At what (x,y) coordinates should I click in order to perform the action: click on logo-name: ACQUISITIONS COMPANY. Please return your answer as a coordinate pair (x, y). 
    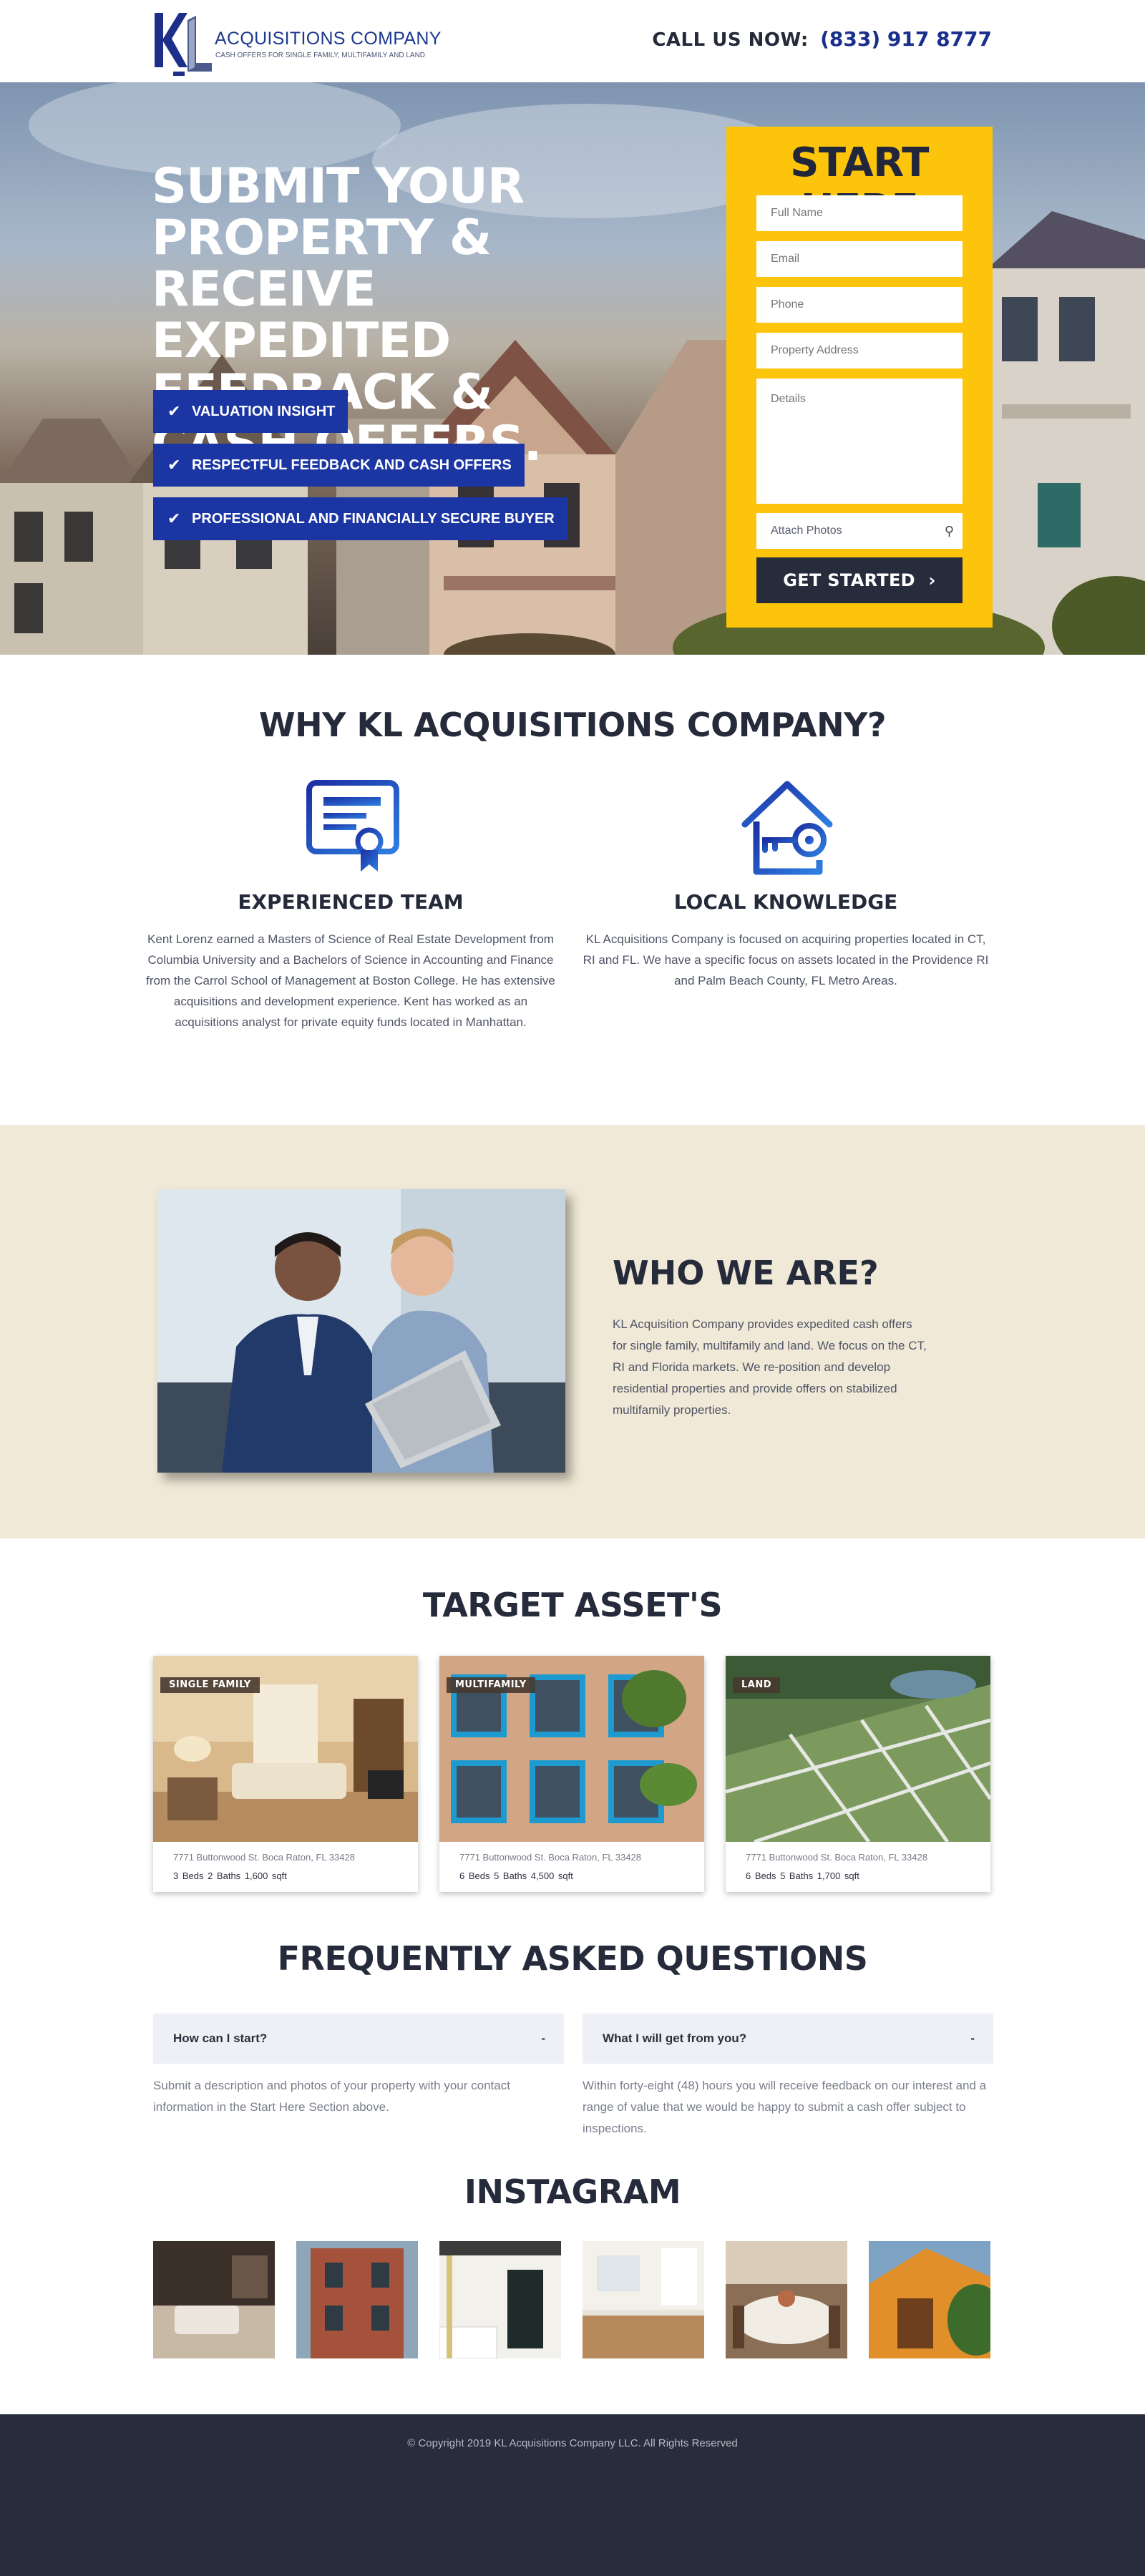
    Looking at the image, I should click on (328, 39).